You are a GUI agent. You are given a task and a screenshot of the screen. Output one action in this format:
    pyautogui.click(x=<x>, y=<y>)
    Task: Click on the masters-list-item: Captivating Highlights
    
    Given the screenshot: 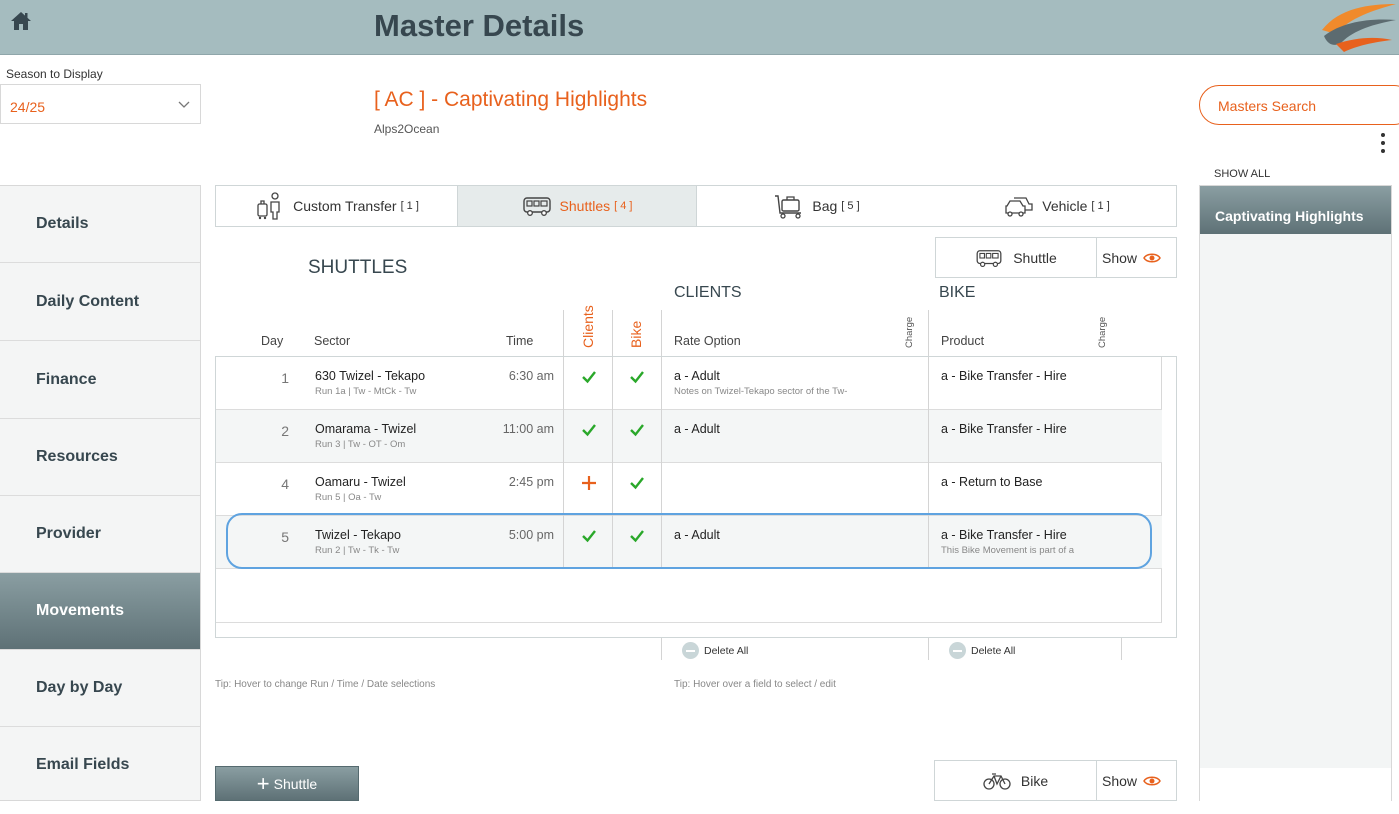 What is the action you would take?
    pyautogui.click(x=1295, y=210)
    